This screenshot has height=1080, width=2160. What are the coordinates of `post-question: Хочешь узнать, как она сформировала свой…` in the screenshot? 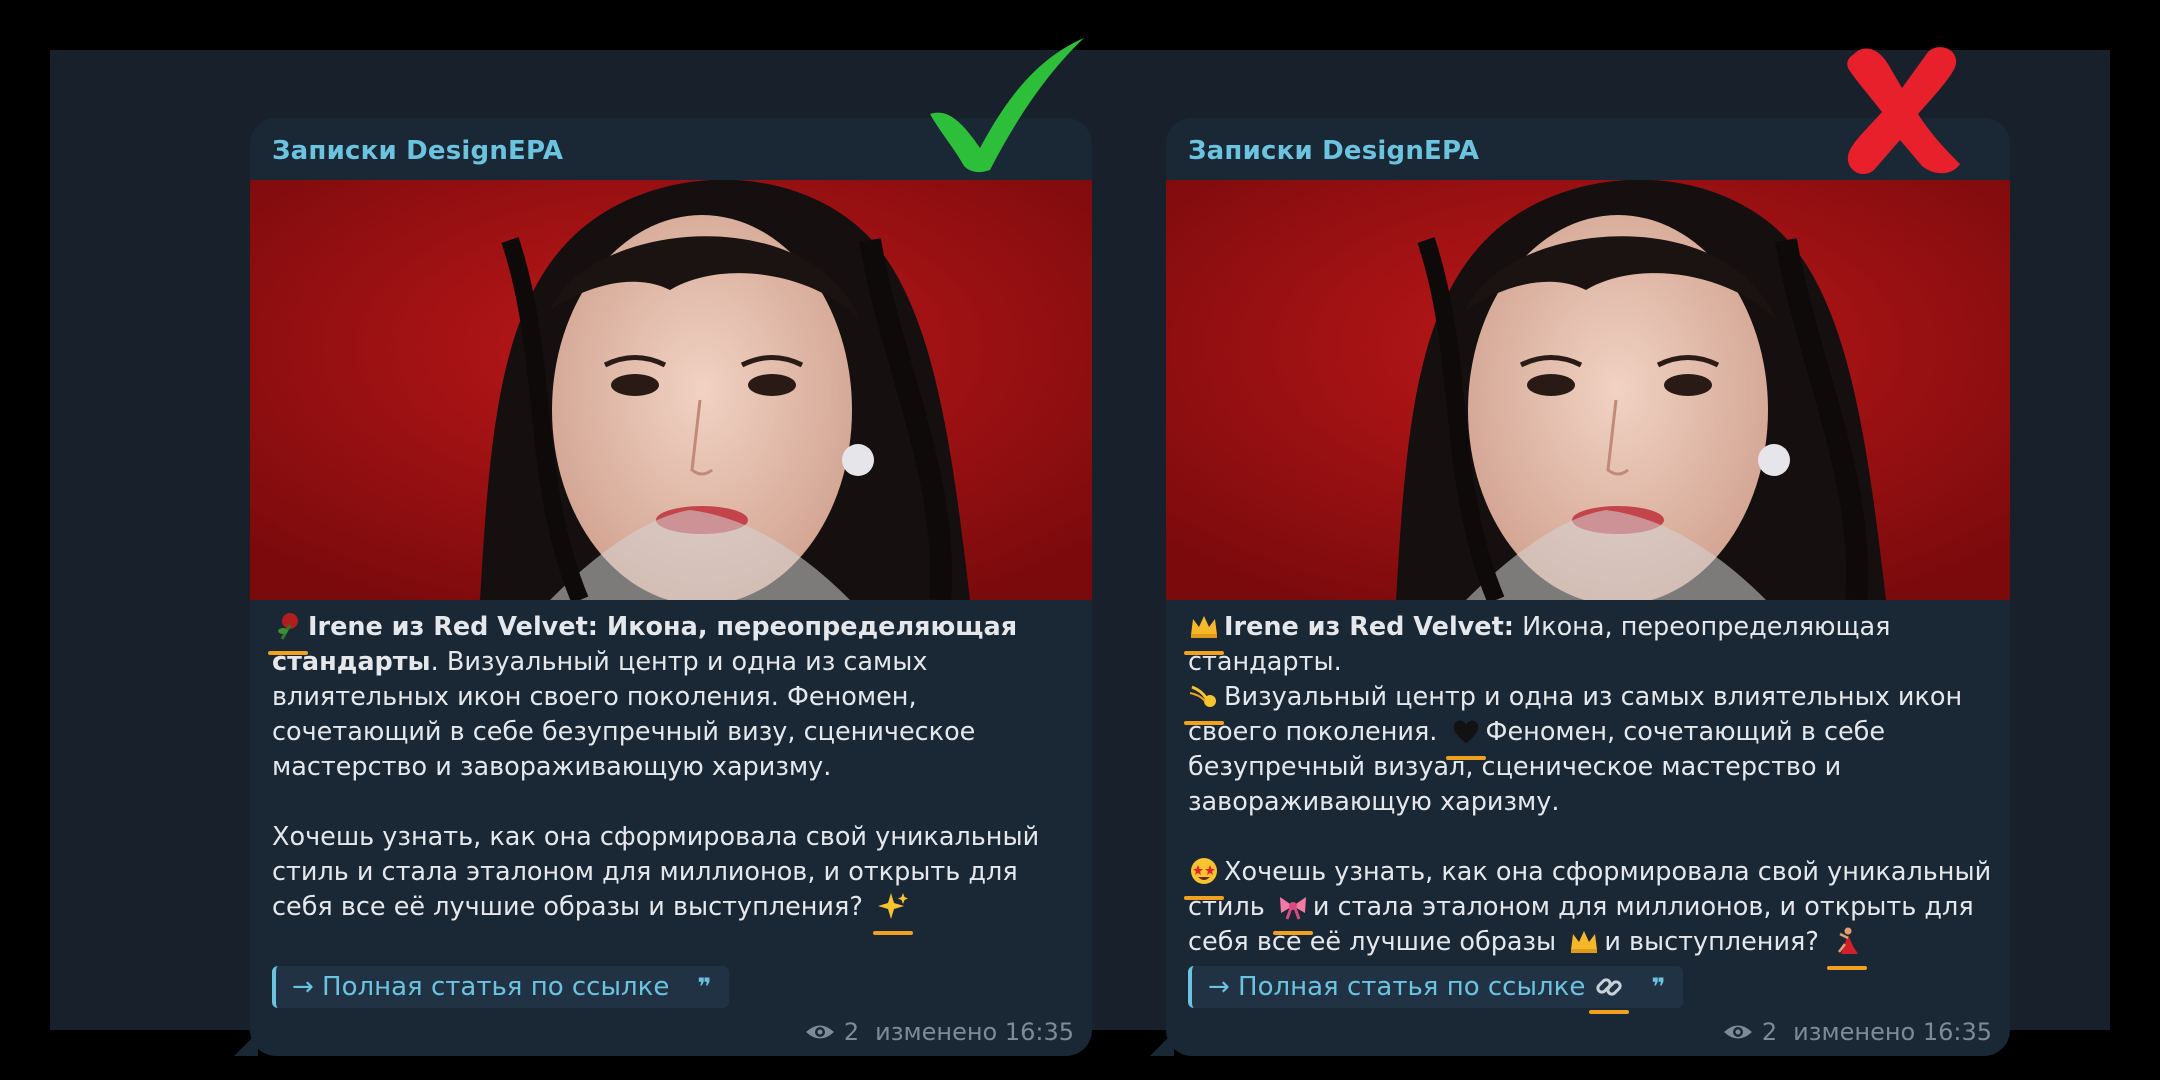 It's located at (656, 872).